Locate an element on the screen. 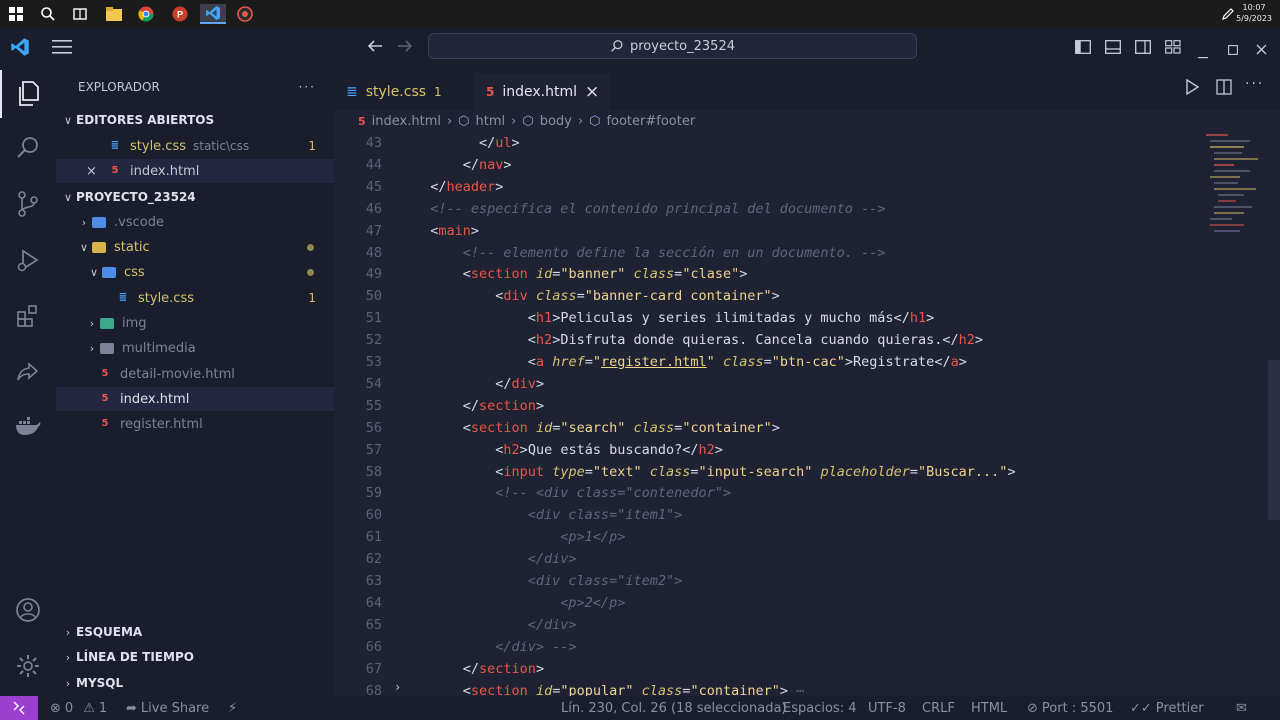  code-line: 49 <section id="banner" class="clase"> is located at coordinates (769, 274).